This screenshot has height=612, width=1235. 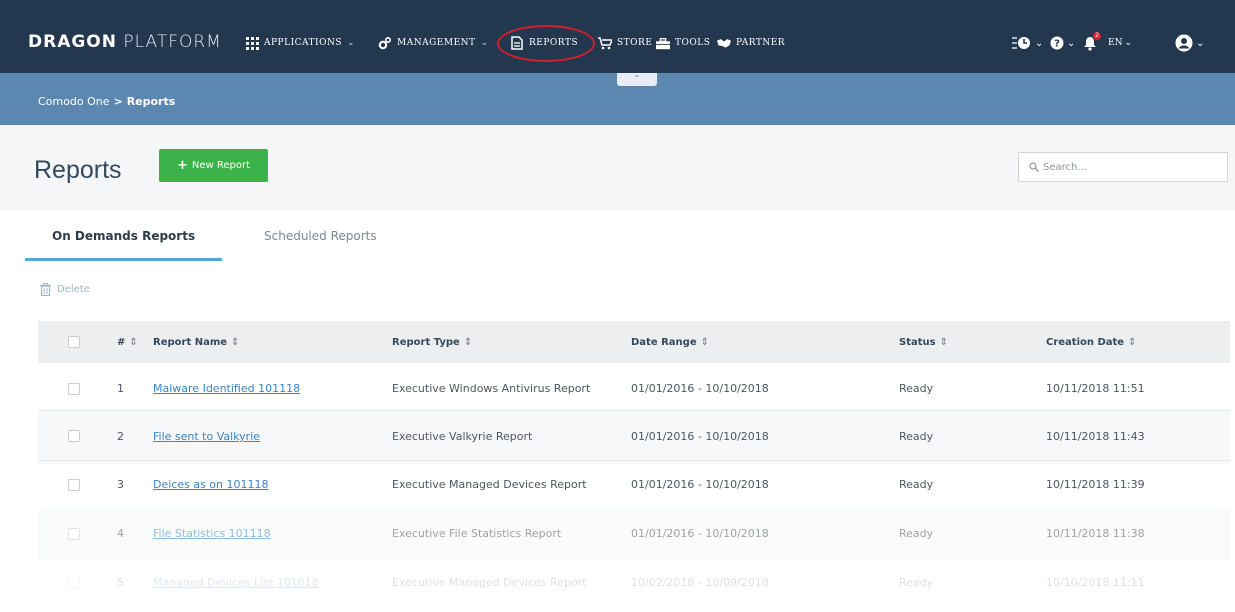 I want to click on notification-badge: 2, so click(x=1097, y=35).